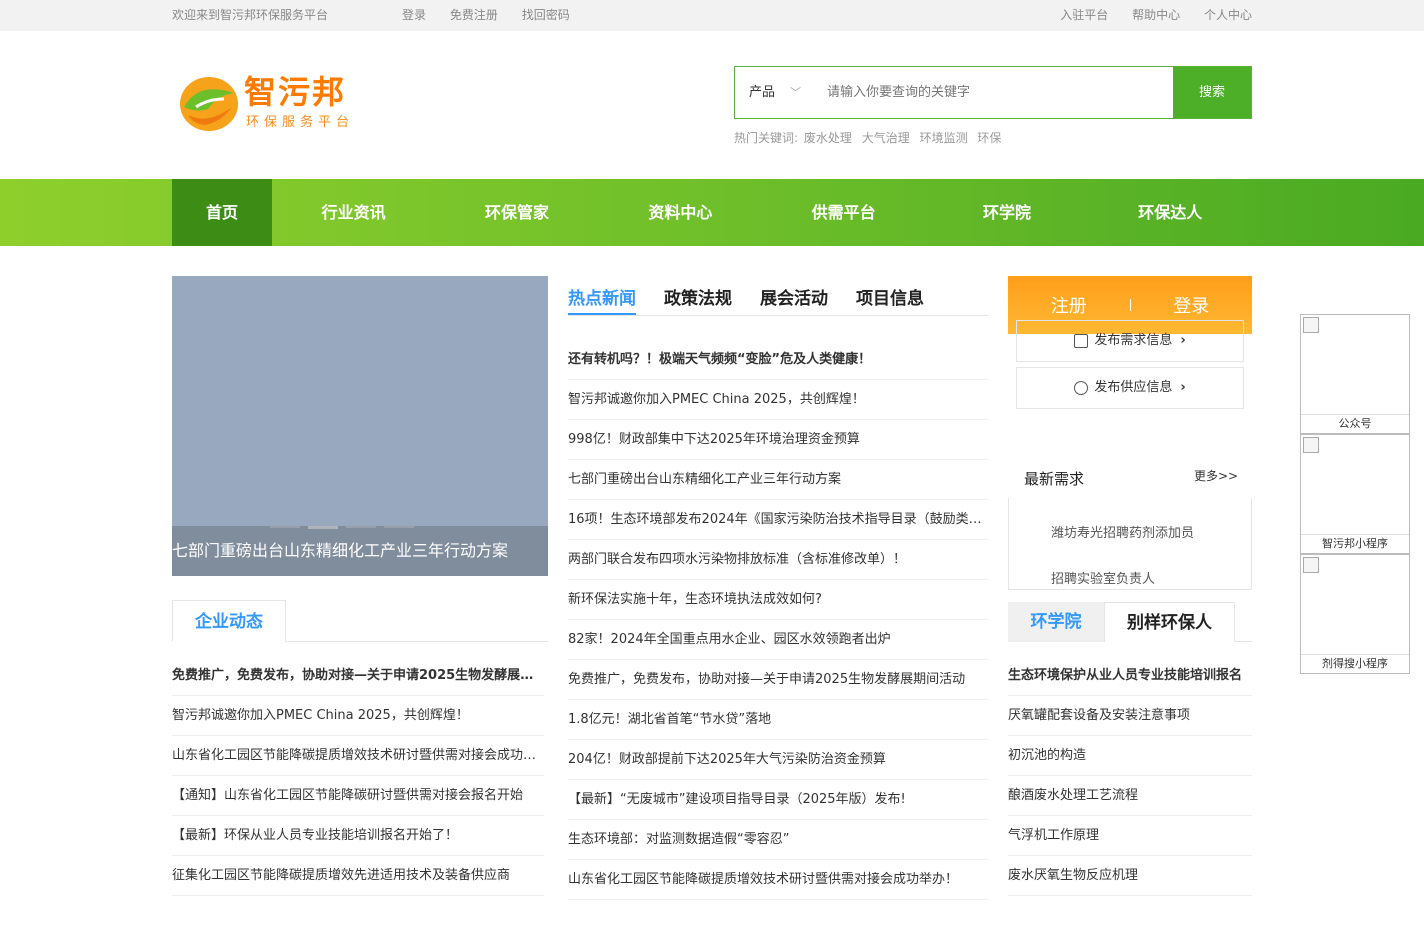  I want to click on supply-icon, so click(1081, 387).